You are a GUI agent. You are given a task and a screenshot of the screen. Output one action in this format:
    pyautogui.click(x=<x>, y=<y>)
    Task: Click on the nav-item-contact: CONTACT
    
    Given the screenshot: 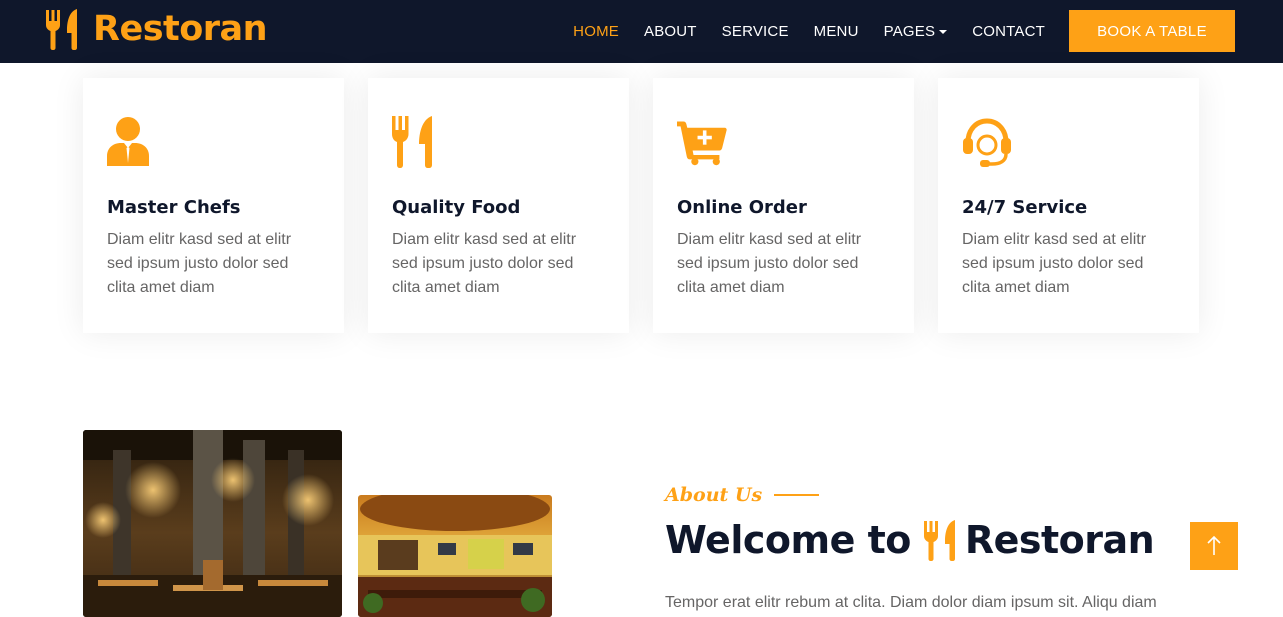 What is the action you would take?
    pyautogui.click(x=1008, y=31)
    